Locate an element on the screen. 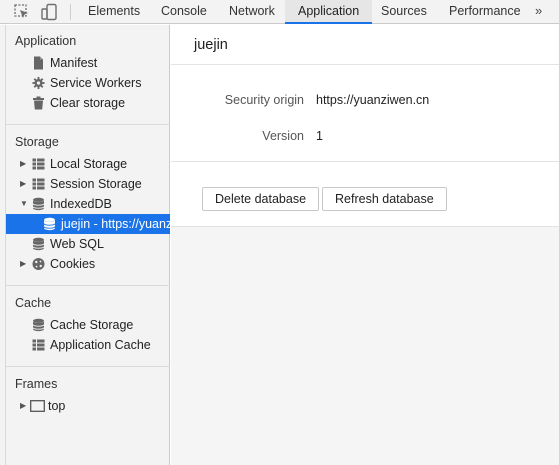 This screenshot has width=559, height=465. sidebar-item-cookies: ▶ Cookies is located at coordinates (88, 264).